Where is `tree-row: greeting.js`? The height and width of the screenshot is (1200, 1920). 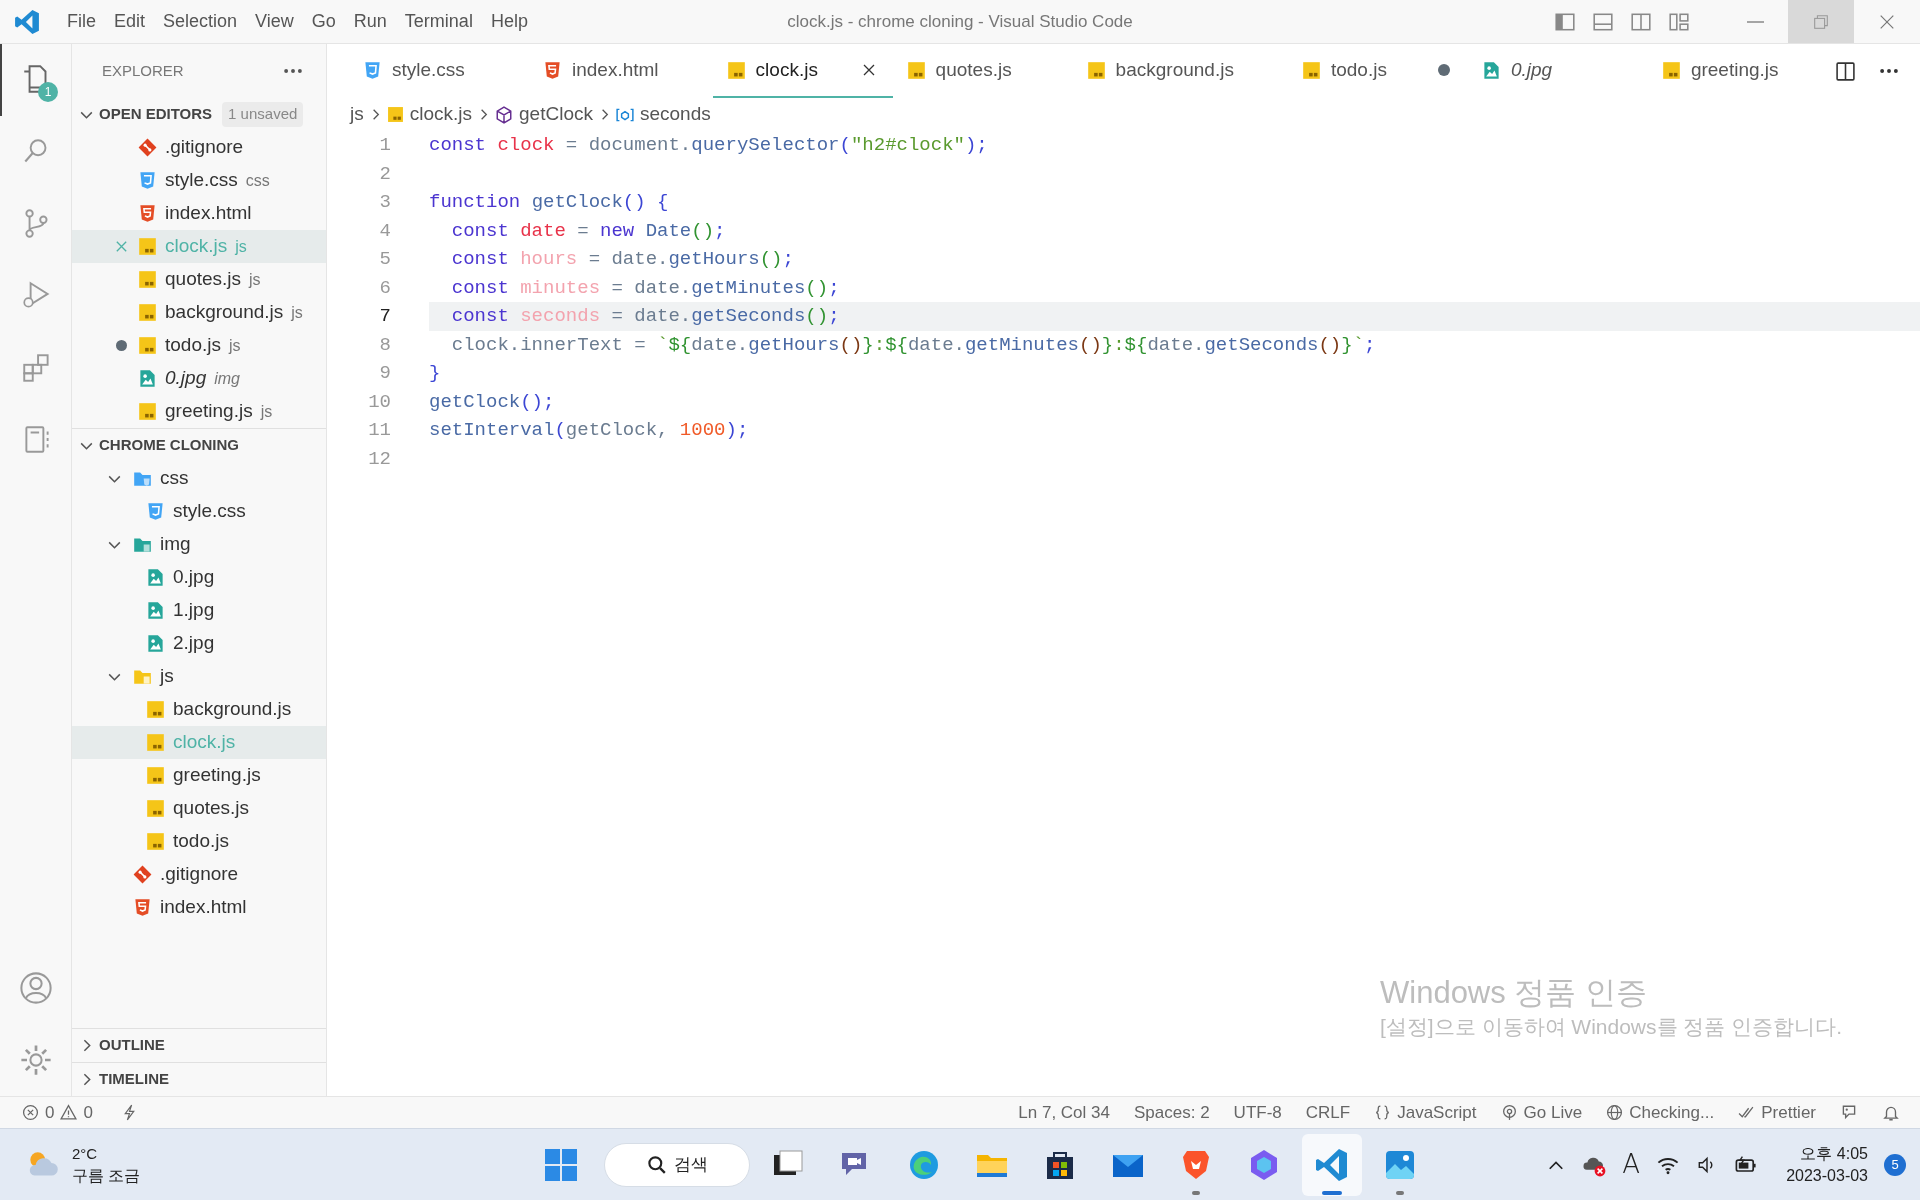 tree-row: greeting.js is located at coordinates (199, 775).